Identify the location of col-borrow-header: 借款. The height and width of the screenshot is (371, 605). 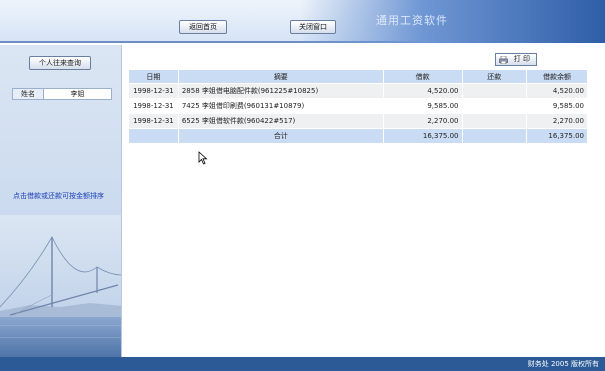
(422, 76).